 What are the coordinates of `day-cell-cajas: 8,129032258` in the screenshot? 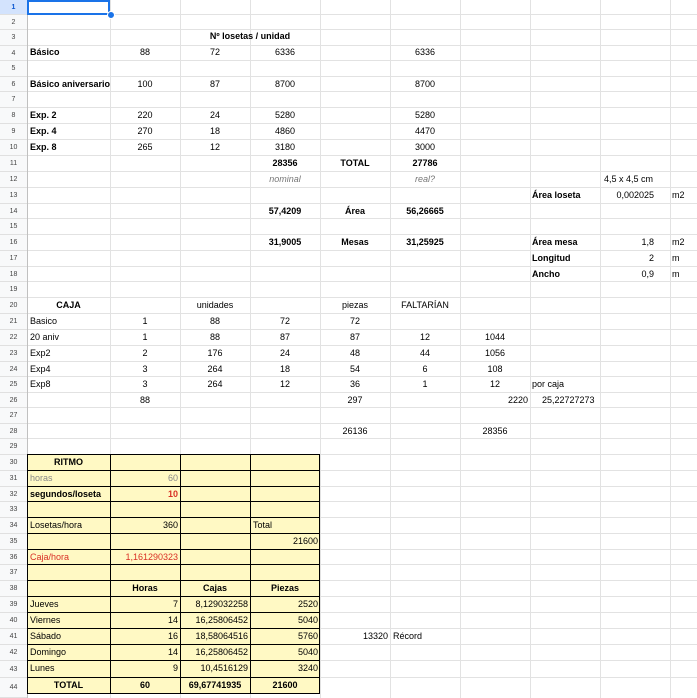 It's located at (214, 604).